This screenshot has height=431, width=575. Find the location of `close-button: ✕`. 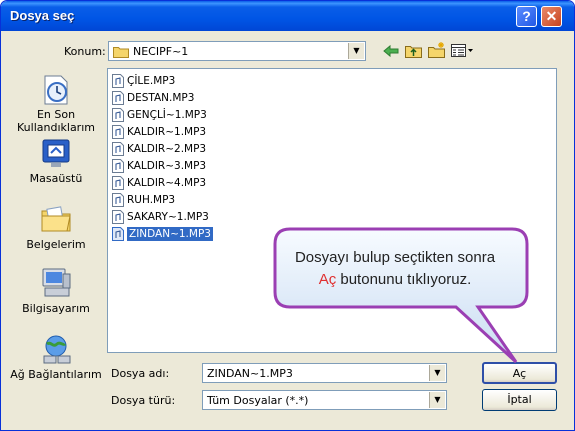

close-button: ✕ is located at coordinates (551, 16).